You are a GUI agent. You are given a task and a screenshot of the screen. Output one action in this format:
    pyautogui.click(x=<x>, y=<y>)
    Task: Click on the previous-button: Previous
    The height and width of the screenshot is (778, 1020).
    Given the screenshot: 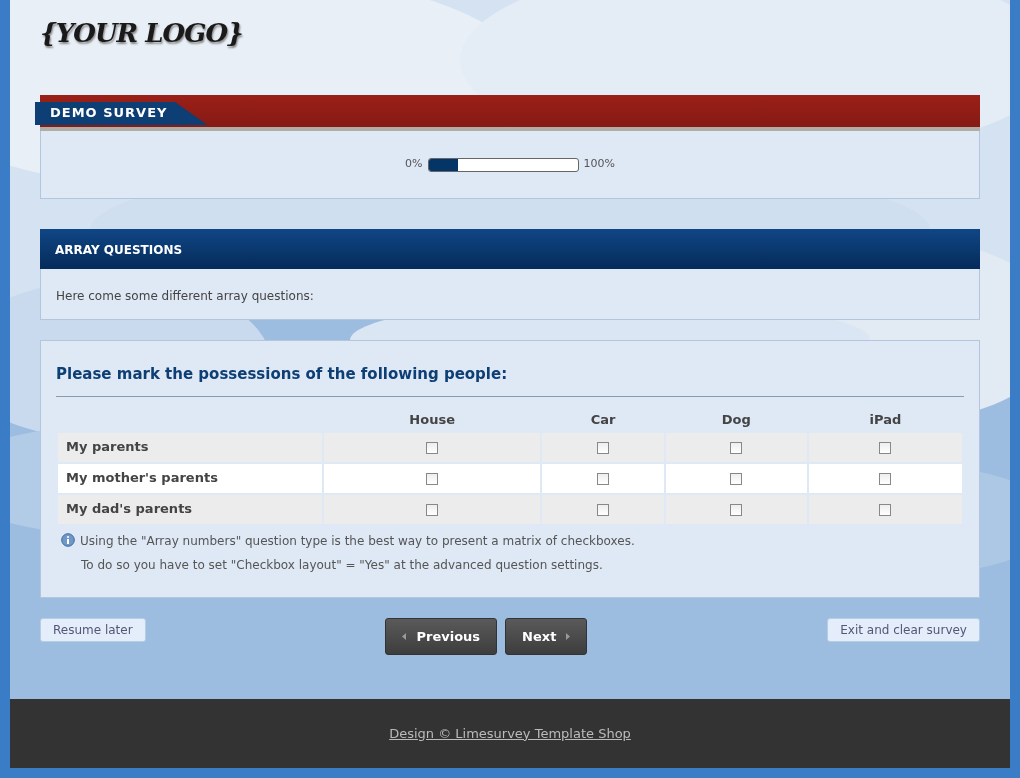 What is the action you would take?
    pyautogui.click(x=441, y=636)
    